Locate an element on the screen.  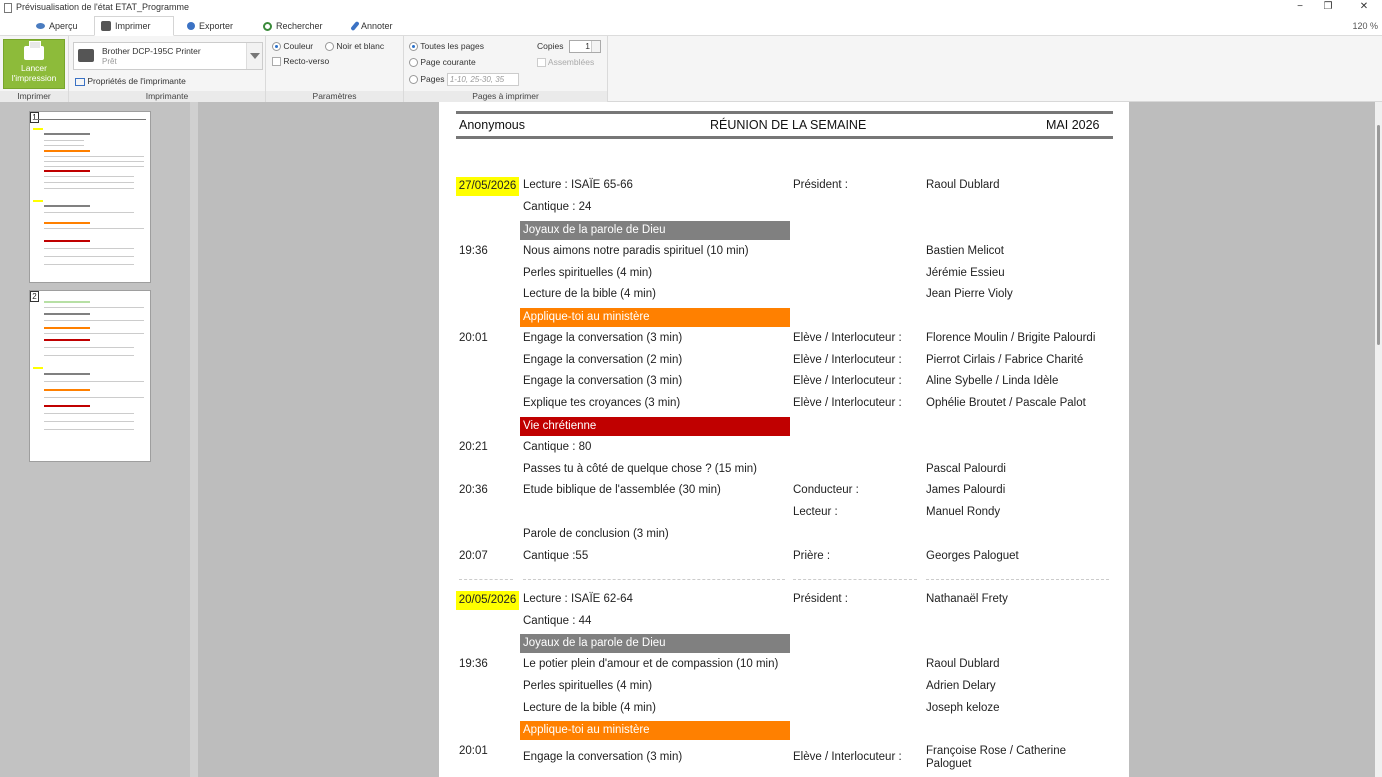
header-month: MAI 2026 is located at coordinates (1073, 125).